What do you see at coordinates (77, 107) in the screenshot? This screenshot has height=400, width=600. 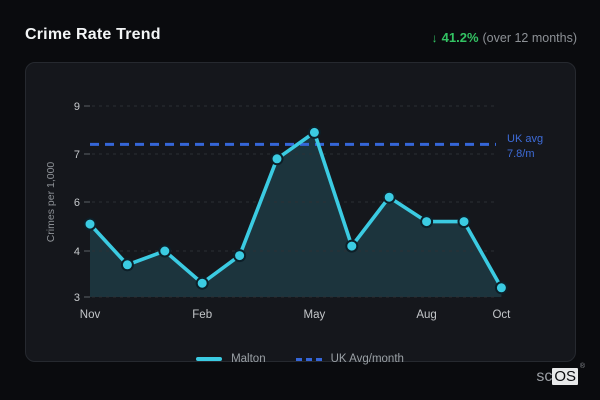 I see `y-tick-label: 9` at bounding box center [77, 107].